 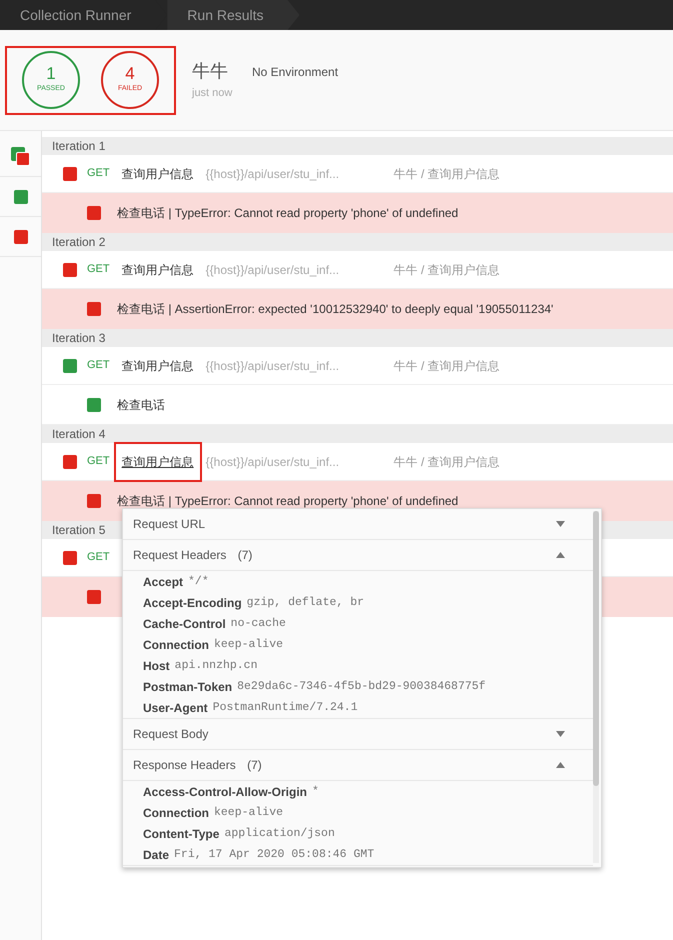 What do you see at coordinates (358, 555) in the screenshot?
I see `section-header: Request Headers (7)` at bounding box center [358, 555].